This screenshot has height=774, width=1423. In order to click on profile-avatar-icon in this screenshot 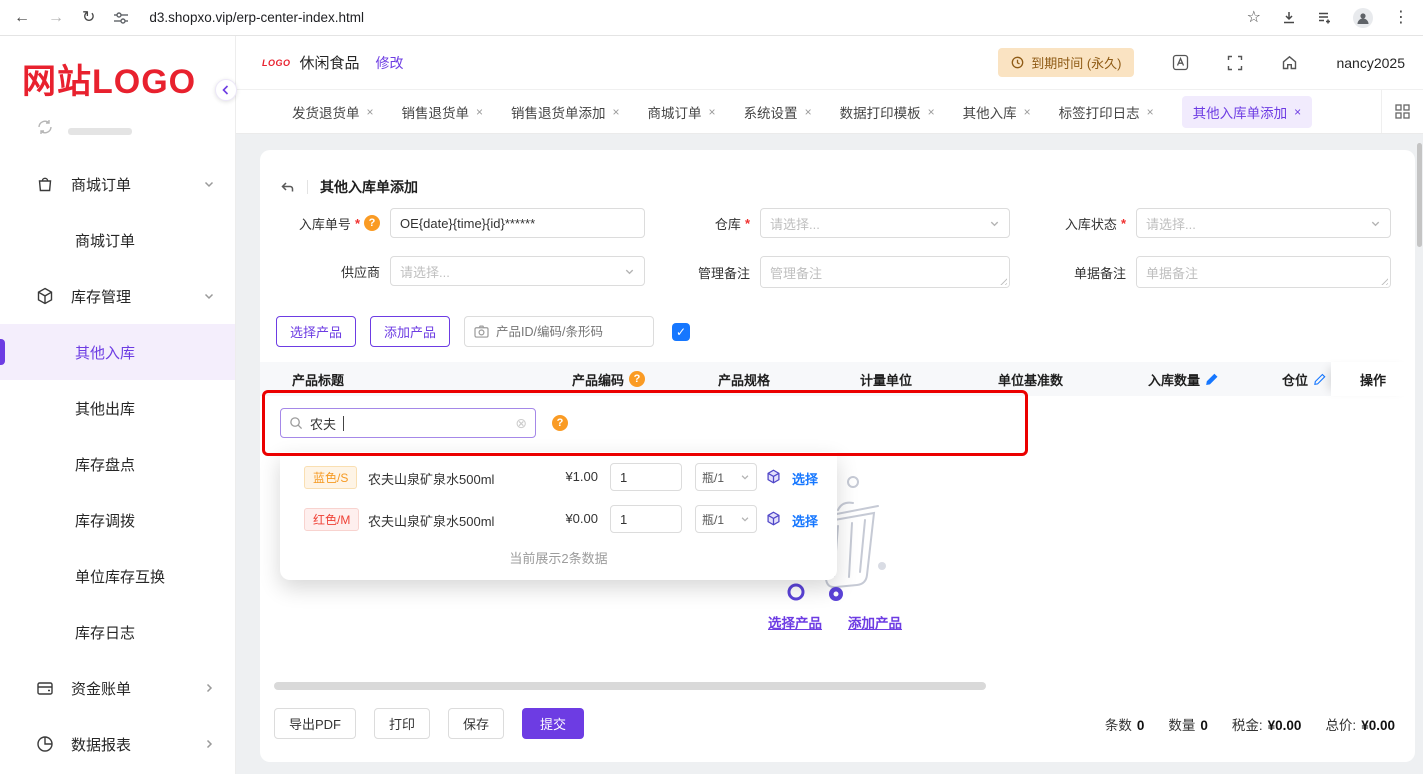, I will do `click(1363, 17)`.